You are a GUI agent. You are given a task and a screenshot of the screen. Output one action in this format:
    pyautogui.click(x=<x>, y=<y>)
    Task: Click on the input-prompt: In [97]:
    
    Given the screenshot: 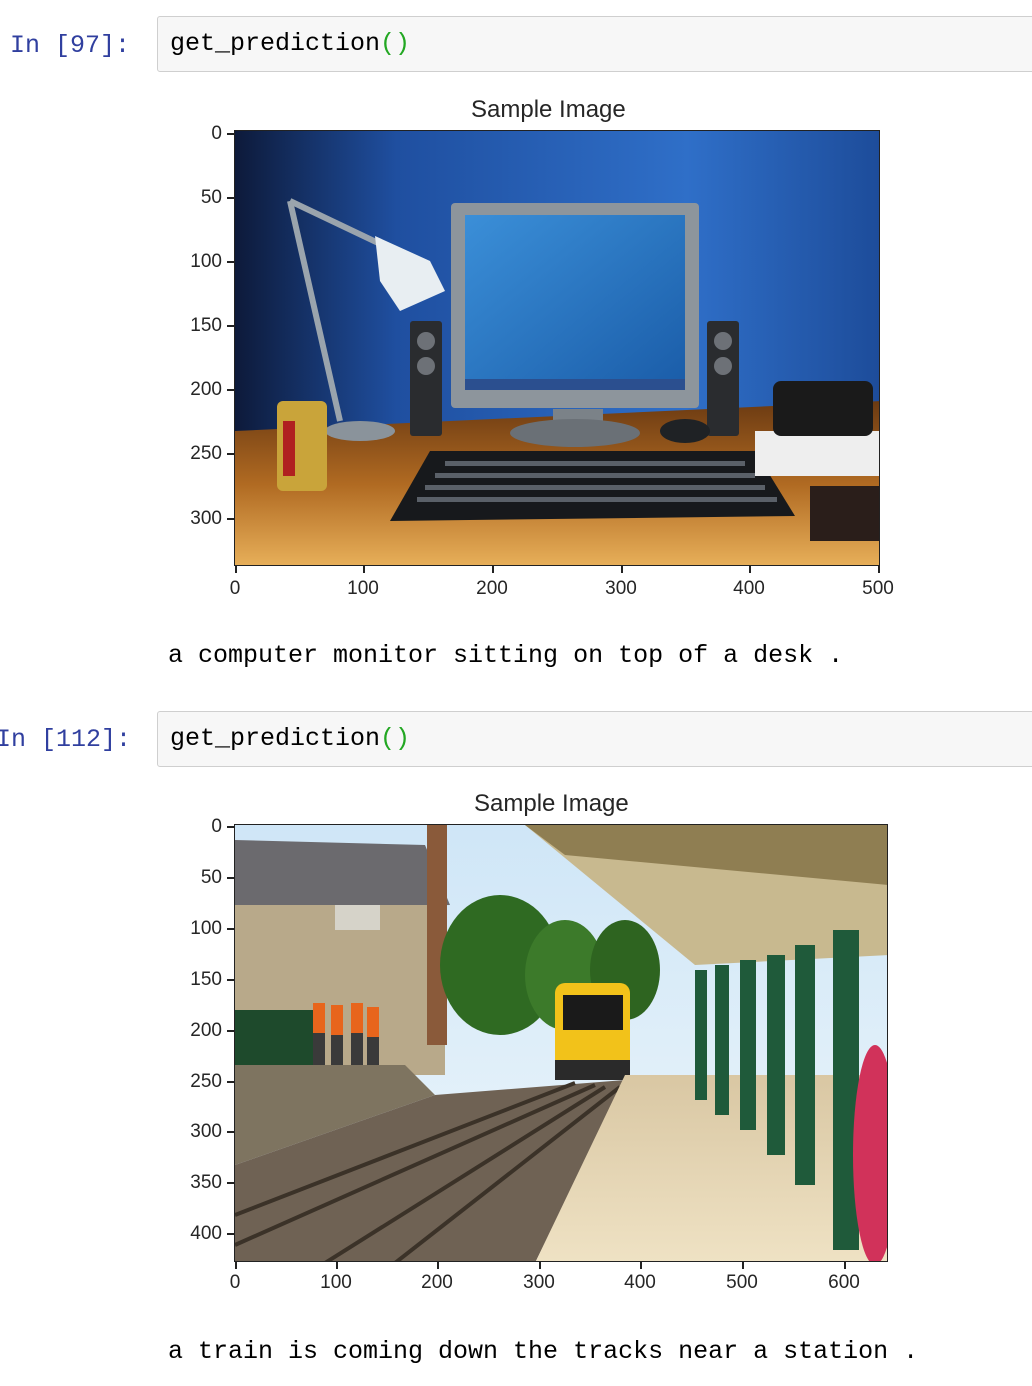 What is the action you would take?
    pyautogui.click(x=70, y=45)
    